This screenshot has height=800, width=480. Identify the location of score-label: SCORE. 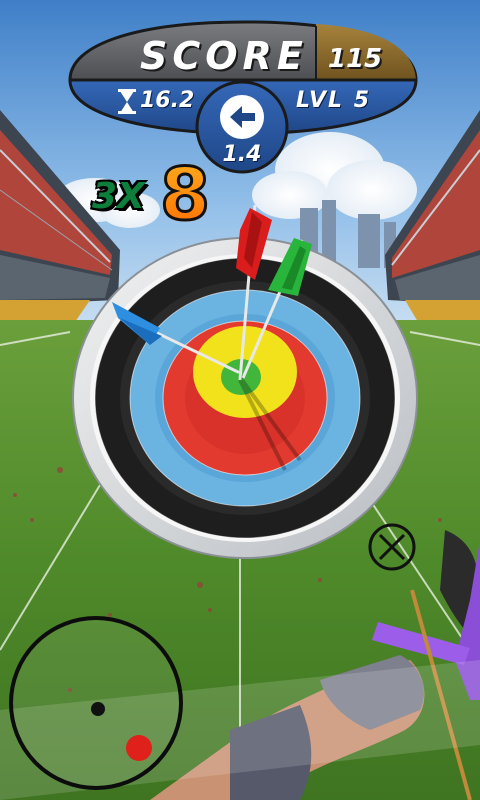
(224, 56).